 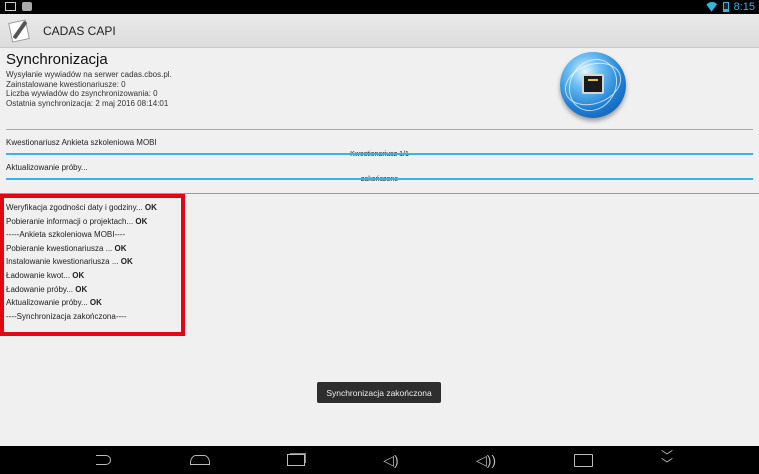 What do you see at coordinates (379, 31) in the screenshot?
I see `action-bar: CADAS CAPI` at bounding box center [379, 31].